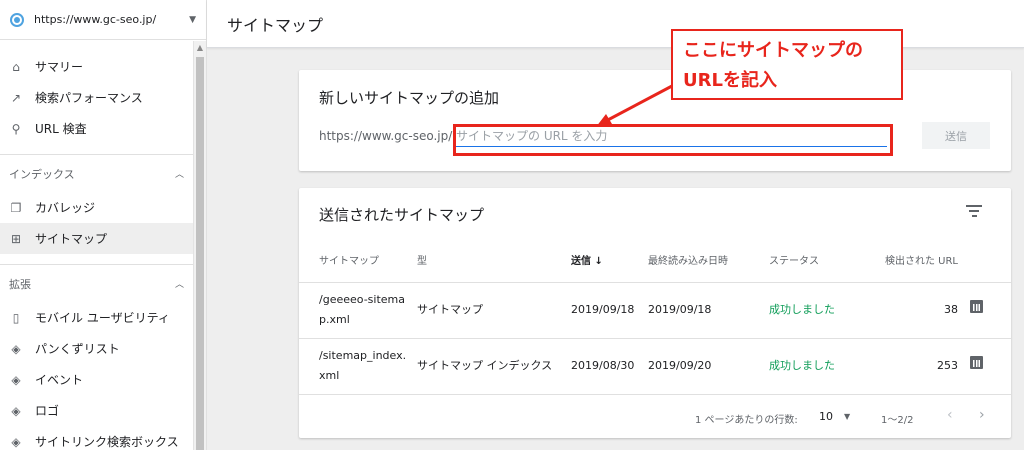 The height and width of the screenshot is (450, 1024). What do you see at coordinates (787, 64) in the screenshot?
I see `annotation-callout: ここにサイトマップの URLを記入` at bounding box center [787, 64].